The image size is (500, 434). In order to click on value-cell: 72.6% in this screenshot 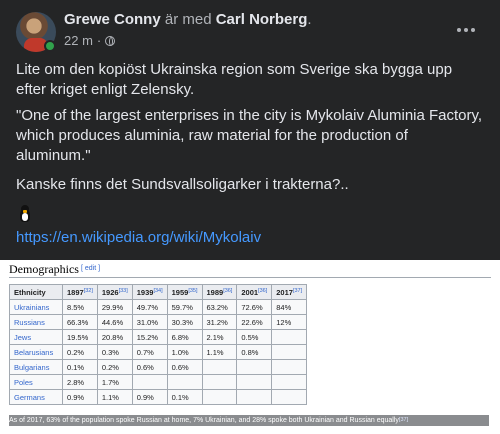, I will do `click(254, 307)`.